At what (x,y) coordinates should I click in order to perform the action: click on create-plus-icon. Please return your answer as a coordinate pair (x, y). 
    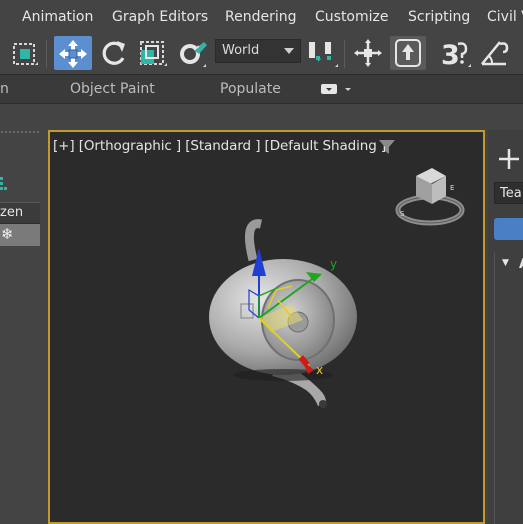
    Looking at the image, I should click on (509, 159).